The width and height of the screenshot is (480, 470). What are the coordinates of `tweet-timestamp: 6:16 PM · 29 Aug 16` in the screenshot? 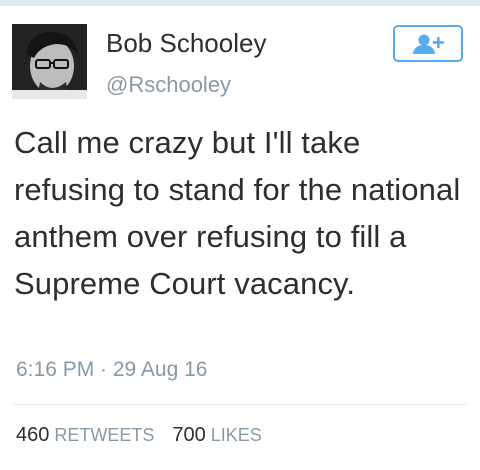 It's located at (111, 370).